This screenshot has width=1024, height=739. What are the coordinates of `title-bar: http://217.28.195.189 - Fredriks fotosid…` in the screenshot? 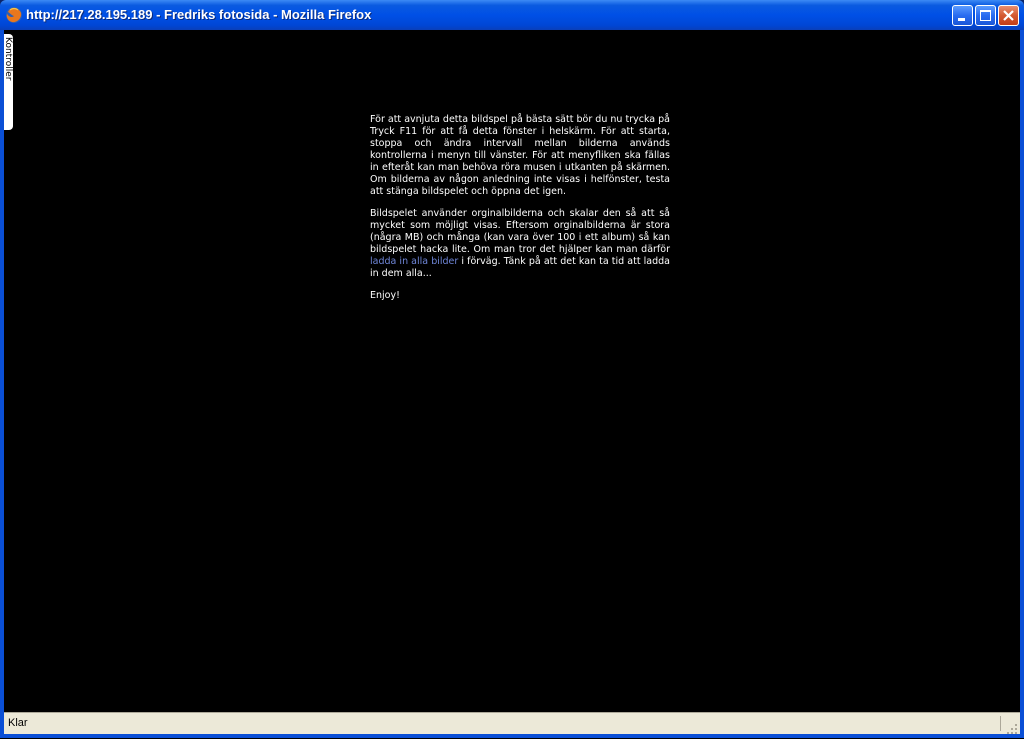 It's located at (512, 15).